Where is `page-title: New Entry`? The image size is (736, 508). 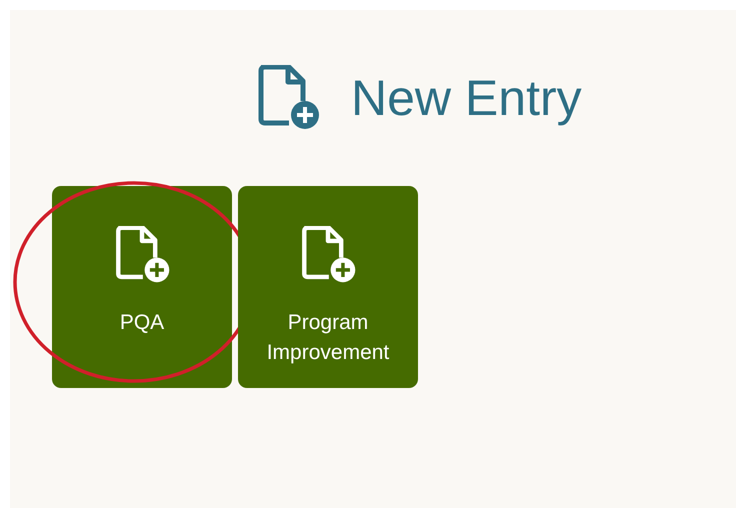
page-title: New Entry is located at coordinates (466, 98).